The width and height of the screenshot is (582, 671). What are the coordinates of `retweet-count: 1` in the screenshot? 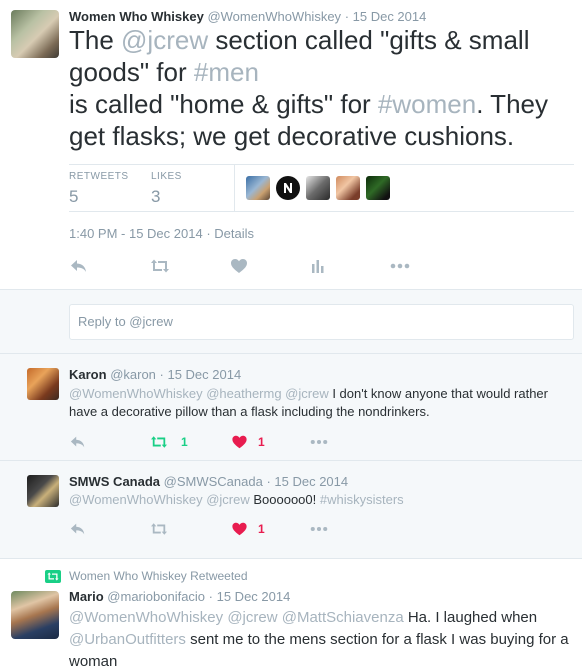 It's located at (184, 442).